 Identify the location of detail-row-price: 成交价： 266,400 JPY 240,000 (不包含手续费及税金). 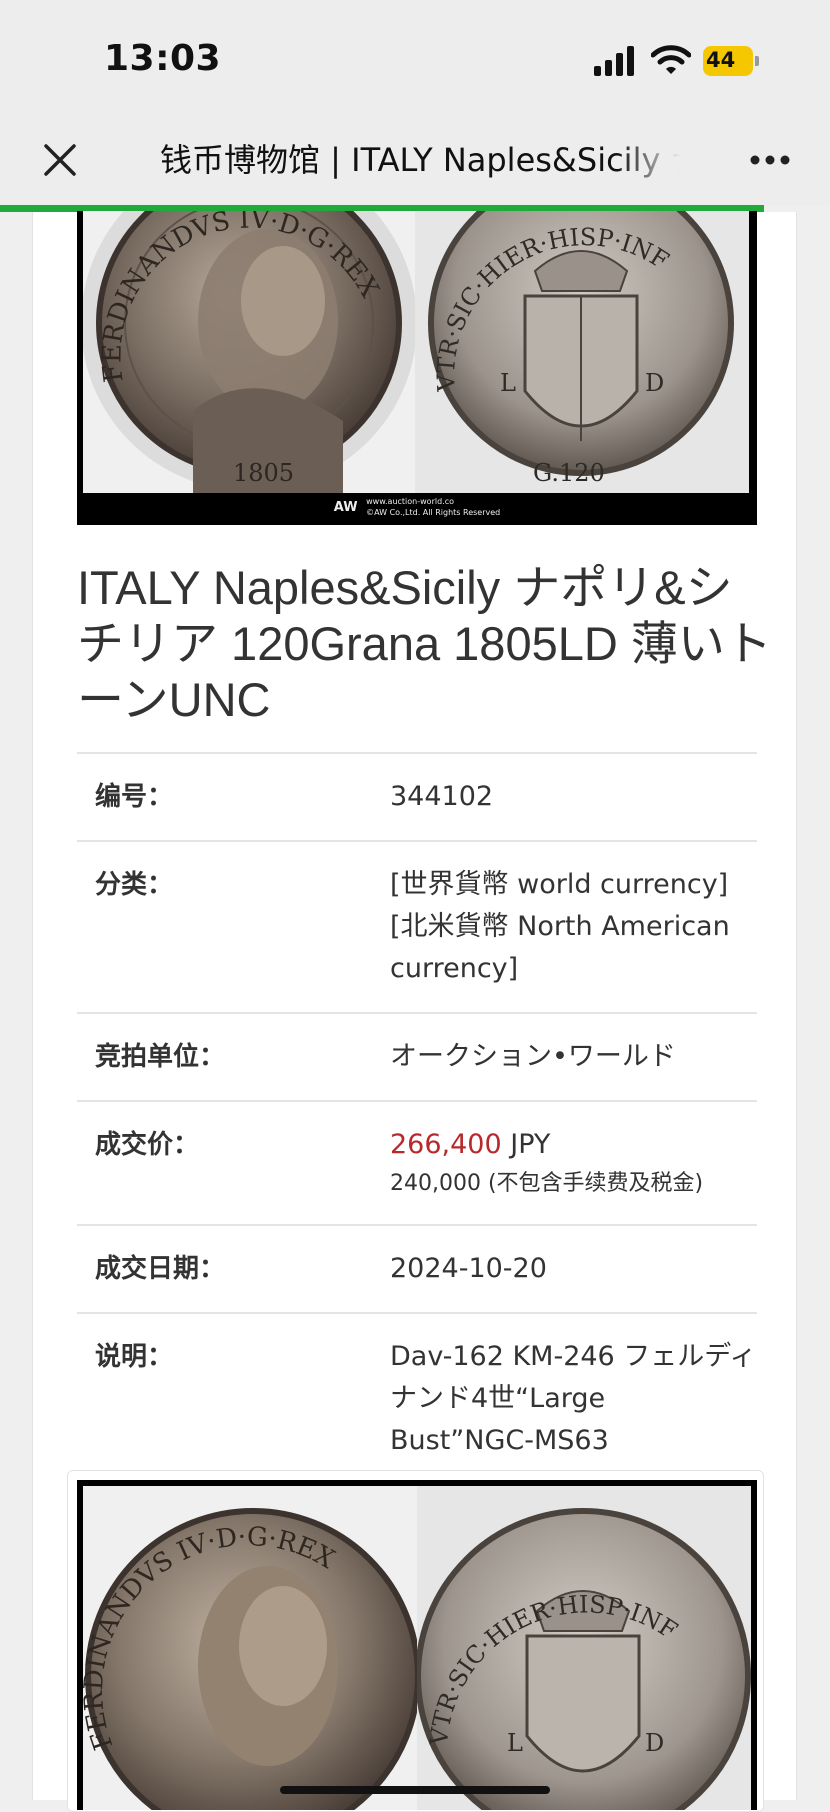
(417, 1162).